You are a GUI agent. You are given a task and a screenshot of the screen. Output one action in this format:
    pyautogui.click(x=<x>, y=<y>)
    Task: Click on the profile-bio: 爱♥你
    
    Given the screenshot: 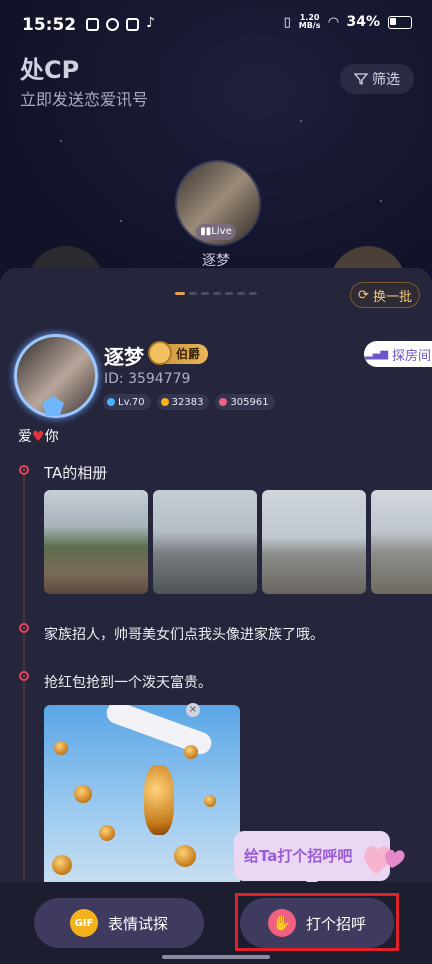 What is the action you would take?
    pyautogui.click(x=38, y=437)
    